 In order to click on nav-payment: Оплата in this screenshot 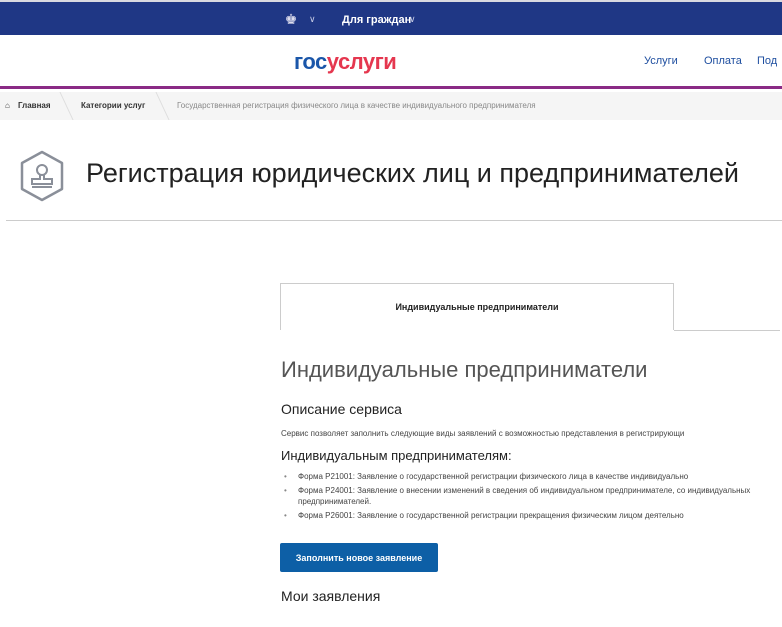, I will do `click(723, 61)`.